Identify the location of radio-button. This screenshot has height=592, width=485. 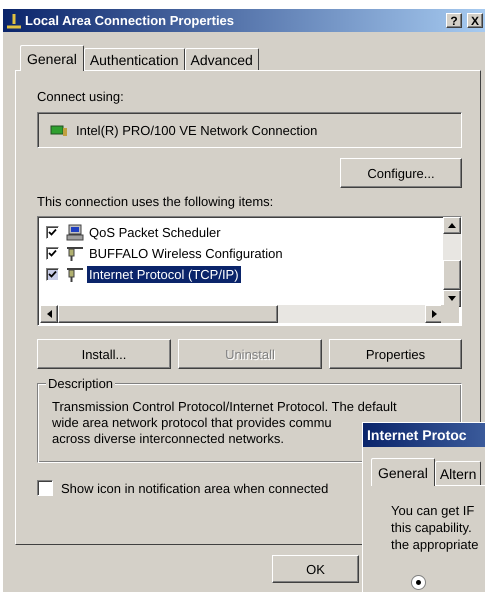
(418, 582).